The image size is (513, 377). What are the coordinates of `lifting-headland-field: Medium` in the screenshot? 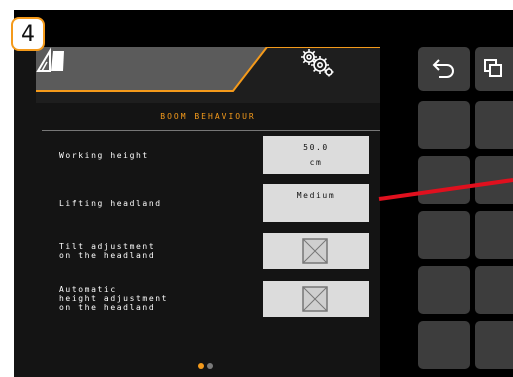 It's located at (316, 203).